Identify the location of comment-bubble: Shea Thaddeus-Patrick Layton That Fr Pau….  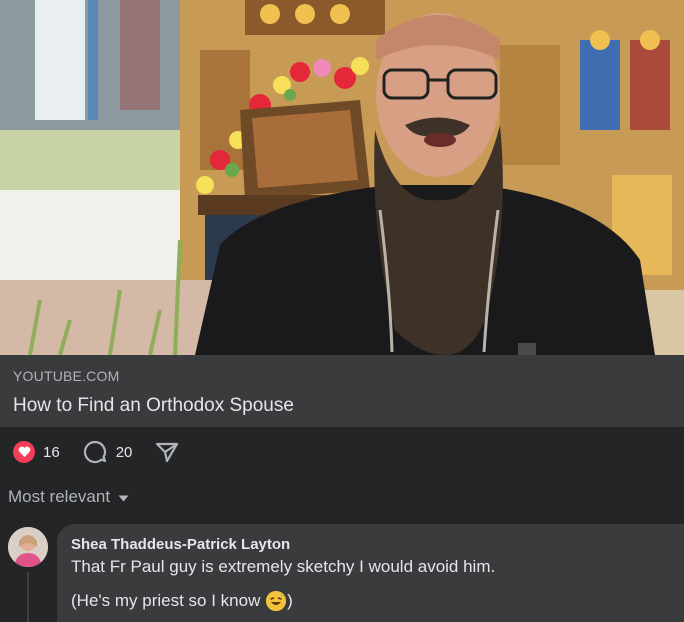
(370, 573).